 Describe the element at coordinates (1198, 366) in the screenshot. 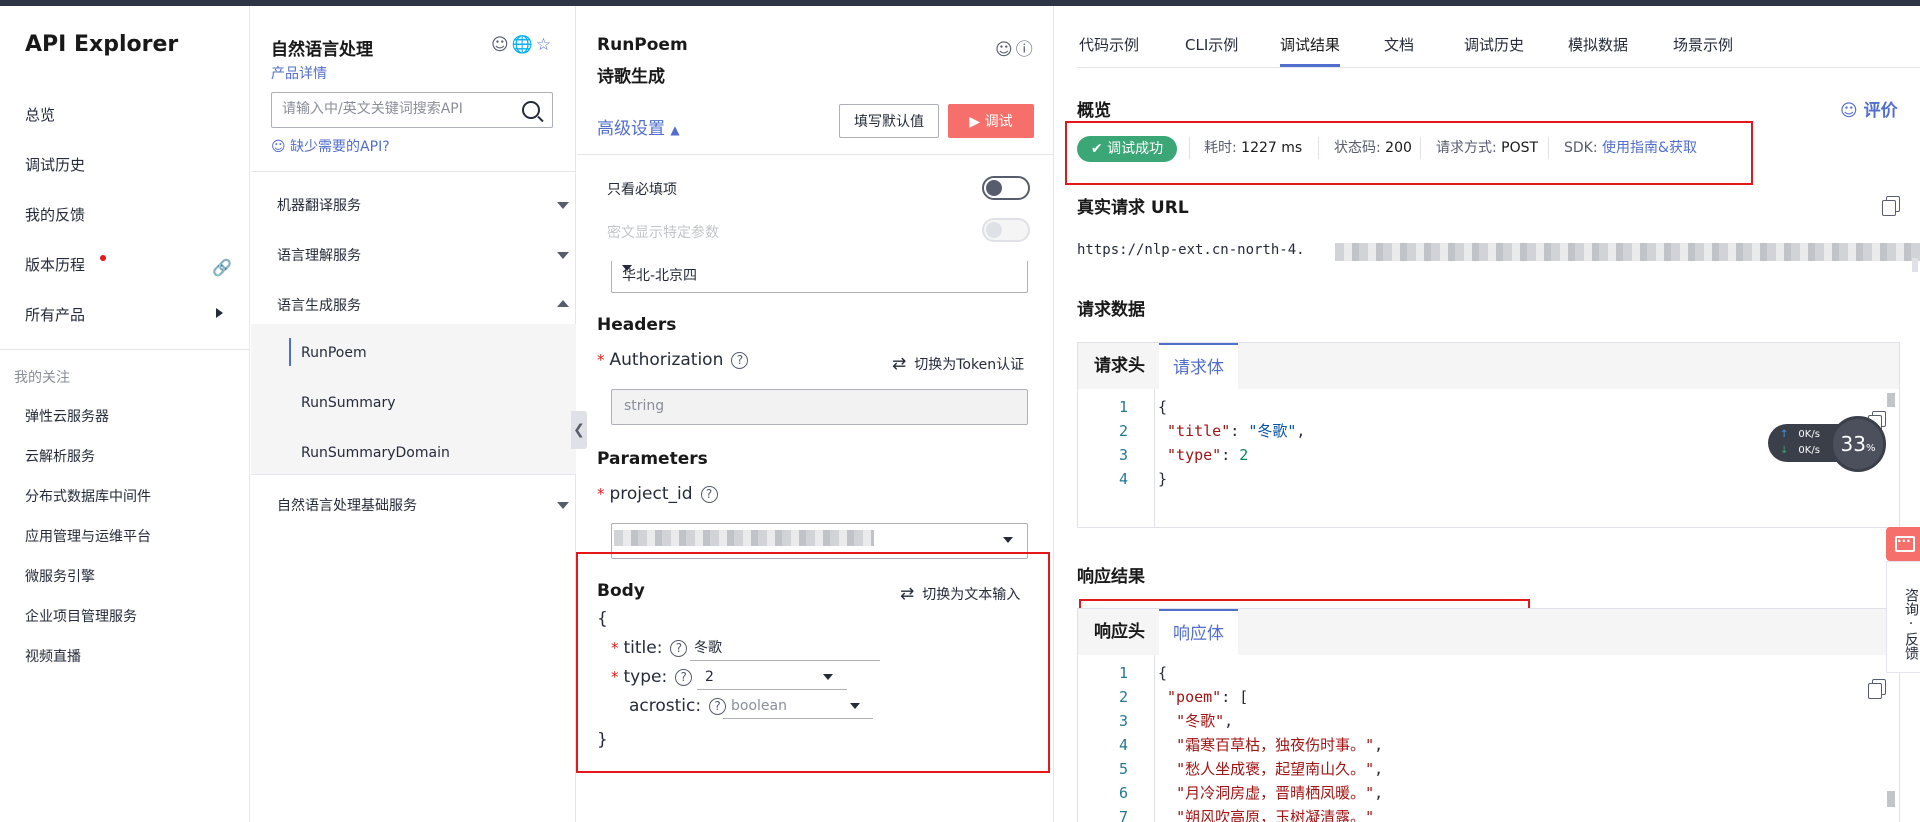

I see `tab-request-body: 请求体` at that location.